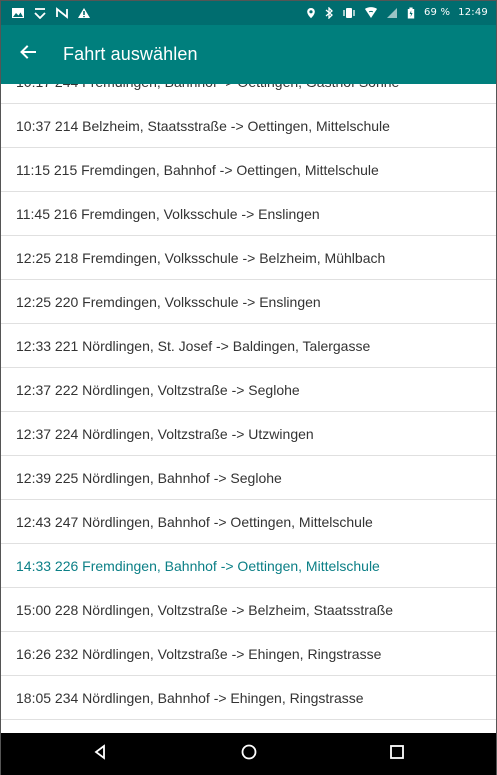  I want to click on download-icon, so click(40, 13).